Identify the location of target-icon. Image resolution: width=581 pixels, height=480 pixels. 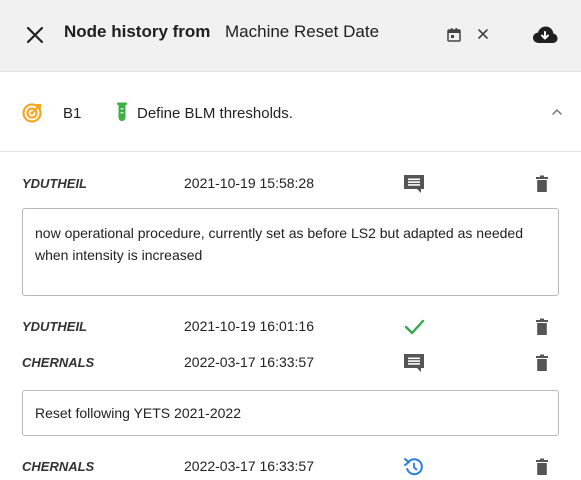
(32, 113).